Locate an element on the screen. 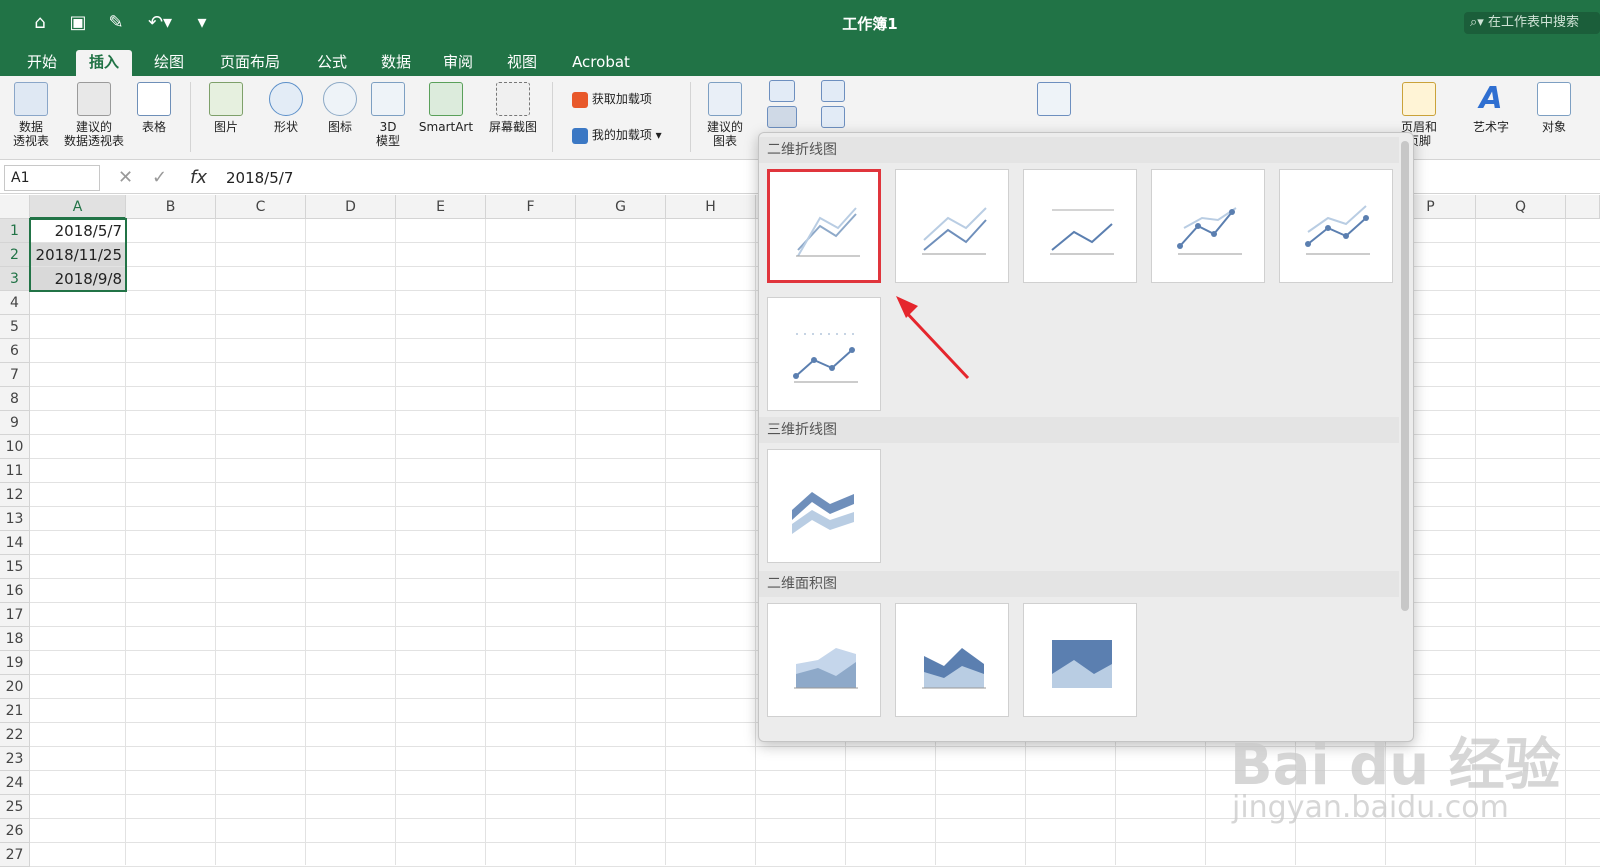  watermark-url: jingyan.baidu.com is located at coordinates (1370, 807).